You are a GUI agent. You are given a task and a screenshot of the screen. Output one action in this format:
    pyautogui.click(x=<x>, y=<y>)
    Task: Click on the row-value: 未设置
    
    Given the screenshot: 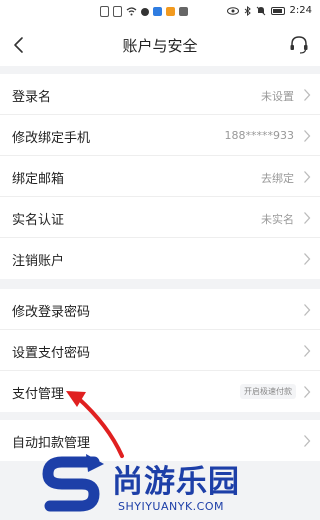 What is the action you would take?
    pyautogui.click(x=277, y=96)
    